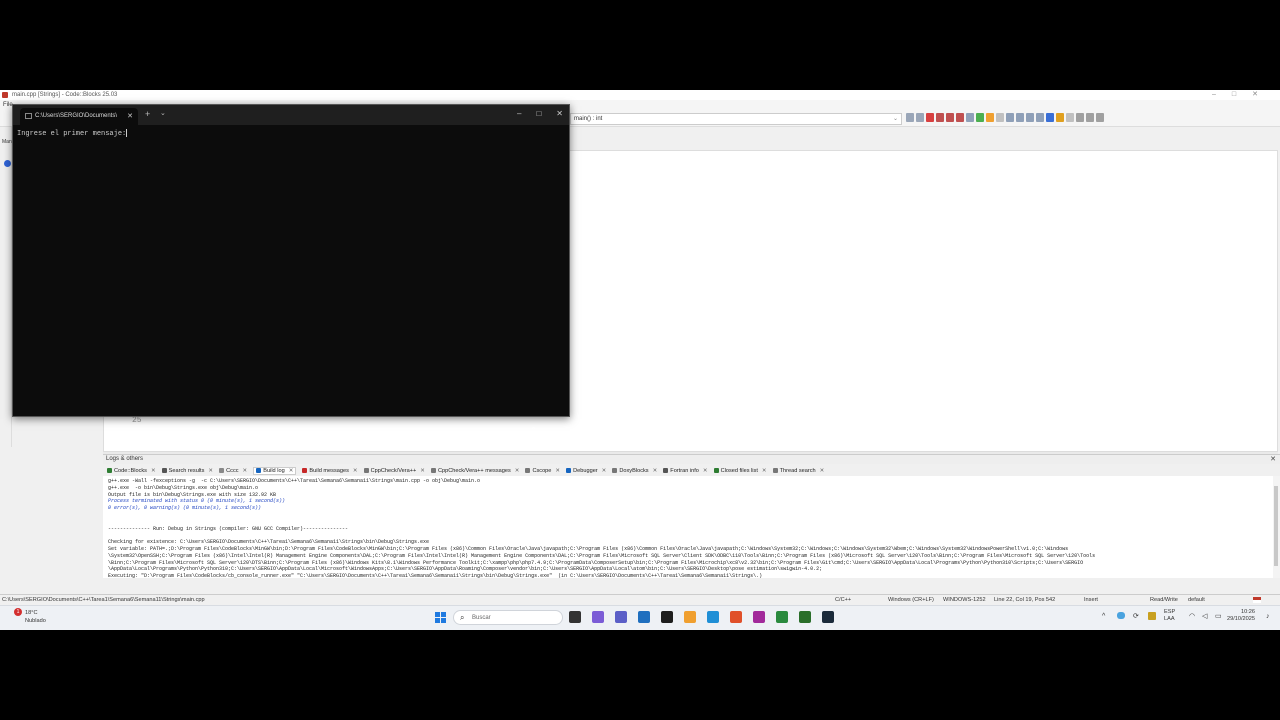  Describe the element at coordinates (7, 163) in the screenshot. I see `project-icon` at that location.